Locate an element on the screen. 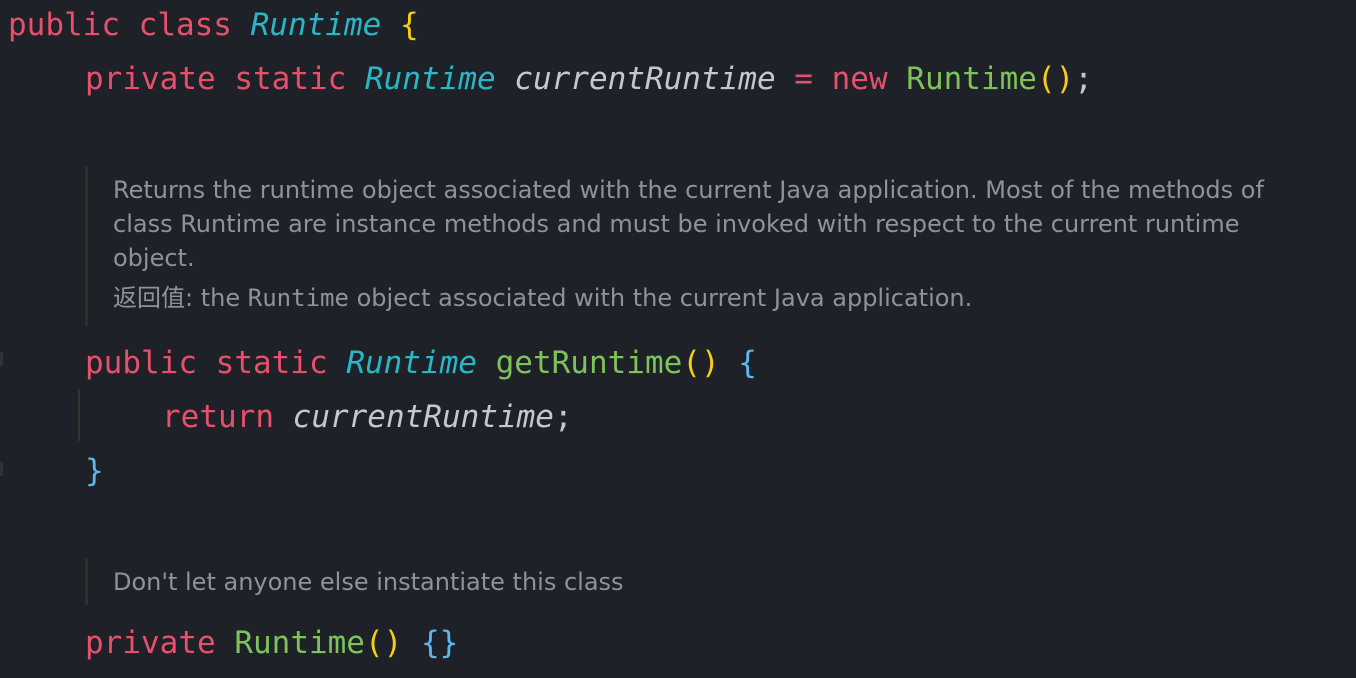 The image size is (1356, 678). method-name: getRuntime is located at coordinates (589, 363).